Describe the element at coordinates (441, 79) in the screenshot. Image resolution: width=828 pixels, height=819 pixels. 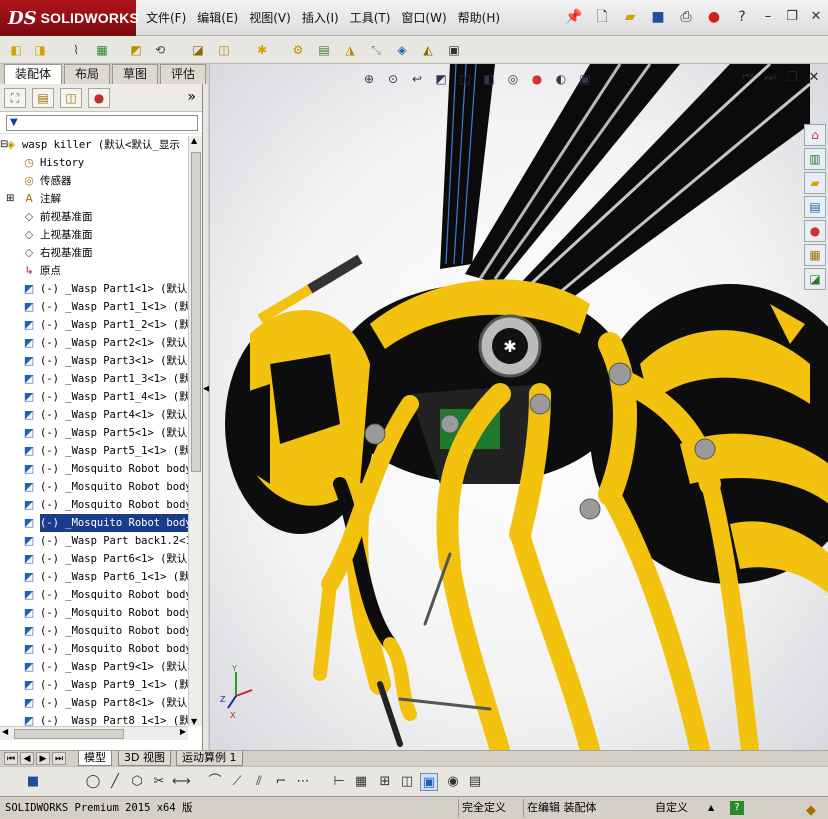
I see `section-view-icon: ◩` at that location.